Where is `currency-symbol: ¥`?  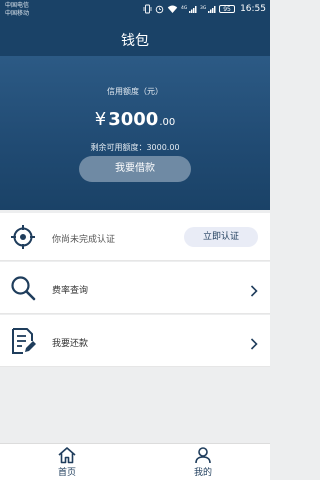
currency-symbol: ¥ is located at coordinates (100, 119).